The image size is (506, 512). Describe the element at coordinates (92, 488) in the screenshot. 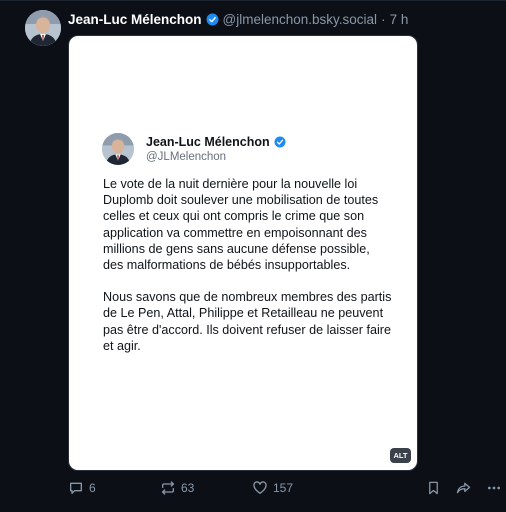

I see `reply-count: 6` at that location.